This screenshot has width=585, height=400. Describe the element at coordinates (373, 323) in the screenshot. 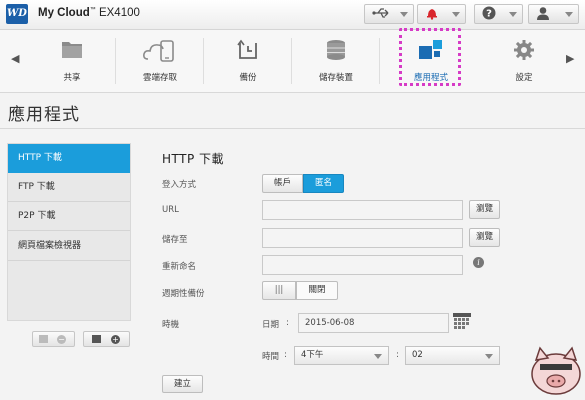

I see `date-input: 2015-06-08` at that location.